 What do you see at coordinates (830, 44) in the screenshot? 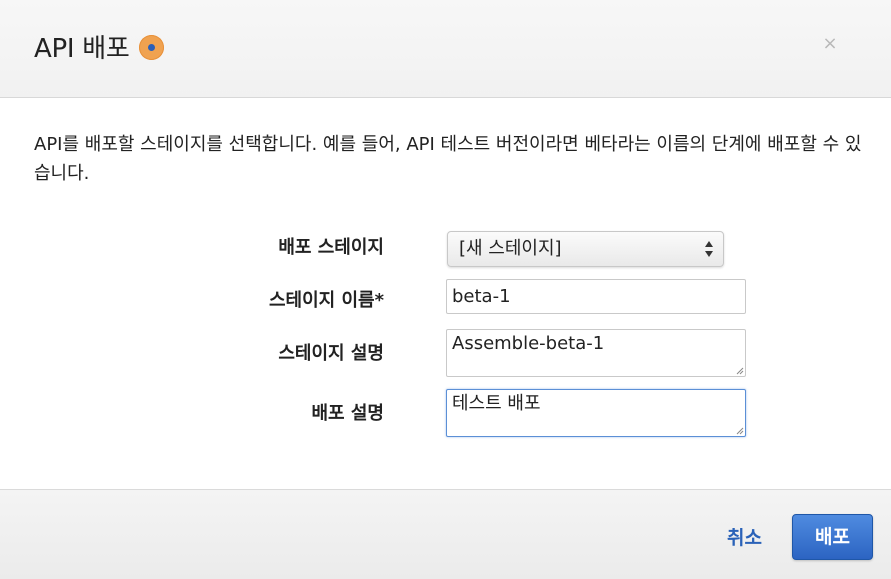
I see `close-icon: ×` at bounding box center [830, 44].